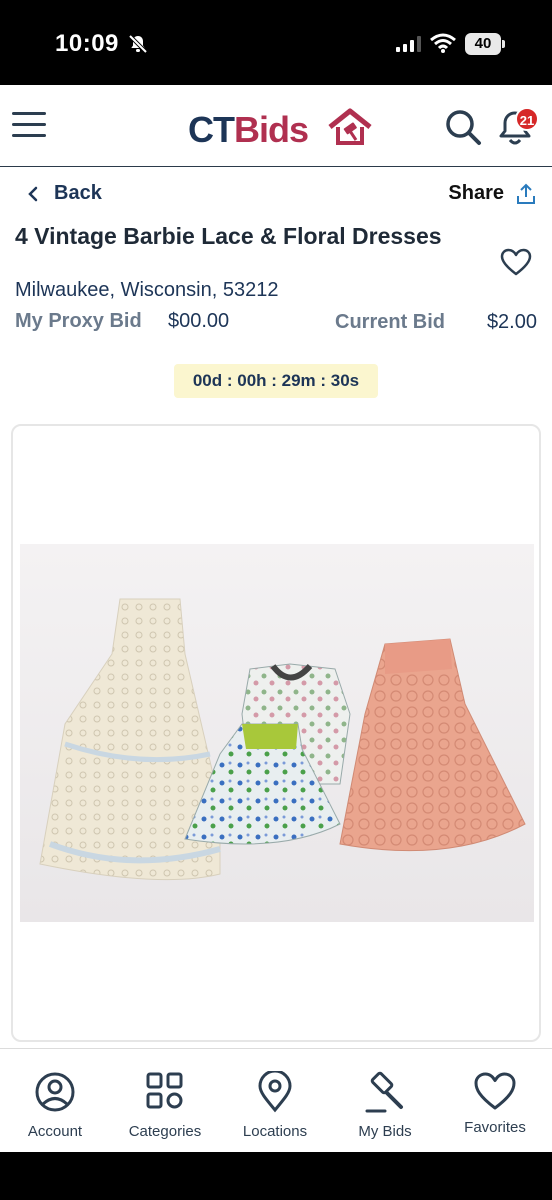 This screenshot has height=1200, width=552. I want to click on account-icon, so click(55, 1092).